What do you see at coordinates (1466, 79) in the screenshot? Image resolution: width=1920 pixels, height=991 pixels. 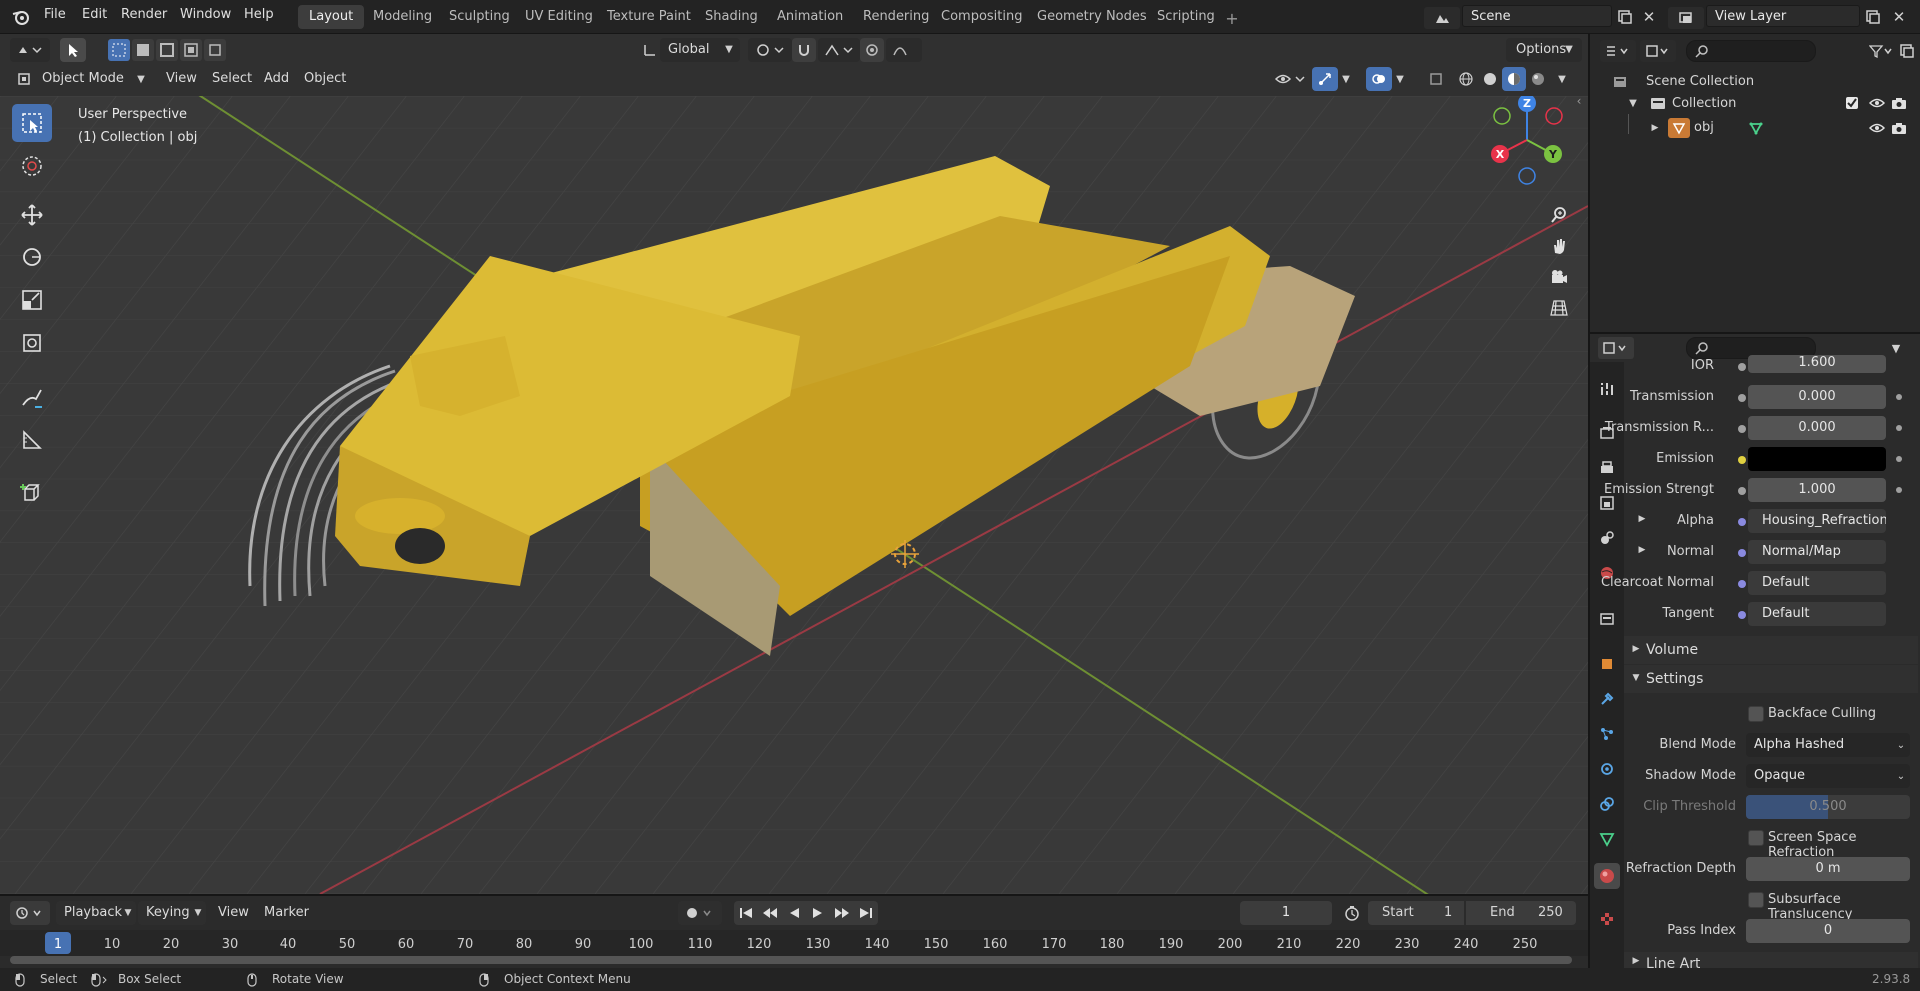 I see `shading-wireframe-icon` at bounding box center [1466, 79].